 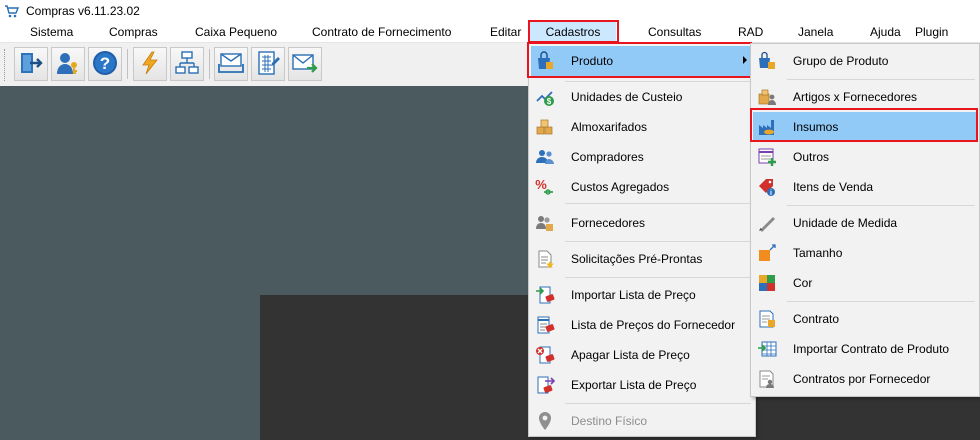 I want to click on menu-item-contratos-por-fornecedor: Contratos por Fornecedor, so click(x=865, y=379).